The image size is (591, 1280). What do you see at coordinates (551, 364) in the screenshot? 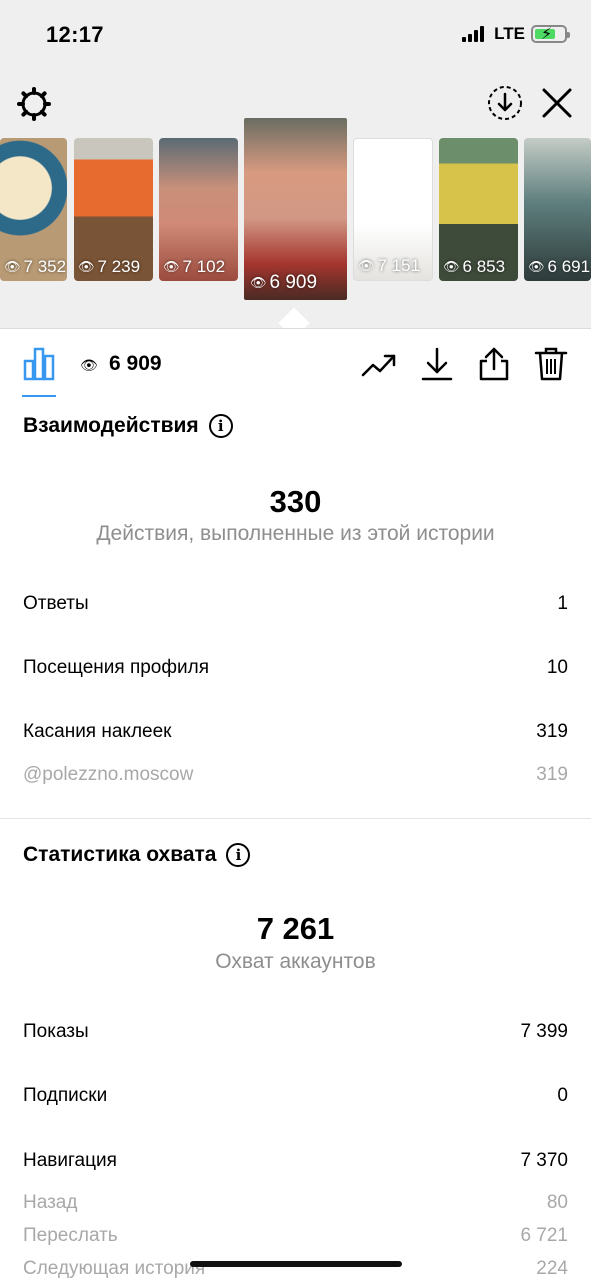
I see `trash-icon` at bounding box center [551, 364].